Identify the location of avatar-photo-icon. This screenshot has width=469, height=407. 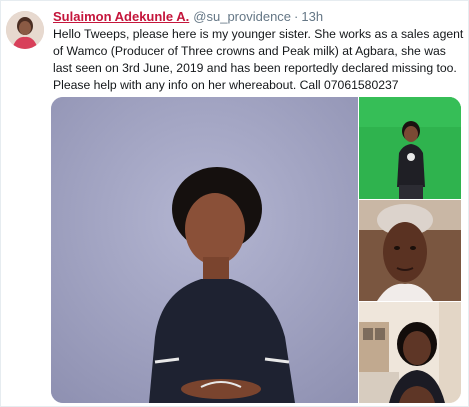
(25, 30).